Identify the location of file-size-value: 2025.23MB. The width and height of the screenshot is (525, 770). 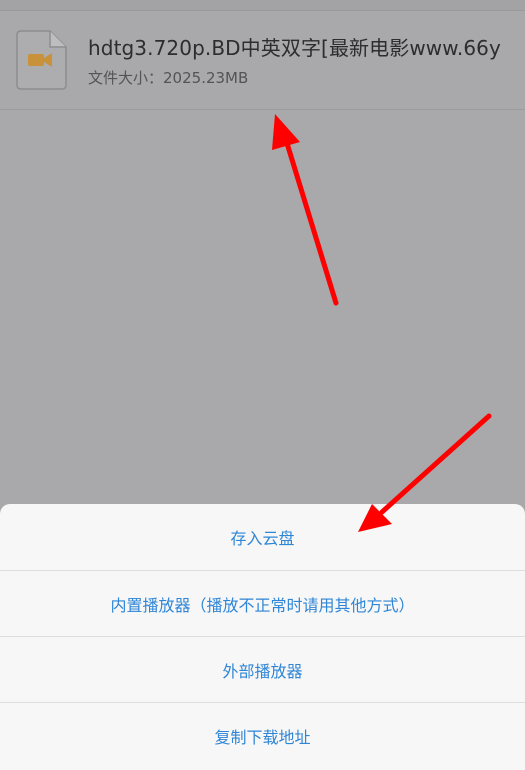
(206, 78).